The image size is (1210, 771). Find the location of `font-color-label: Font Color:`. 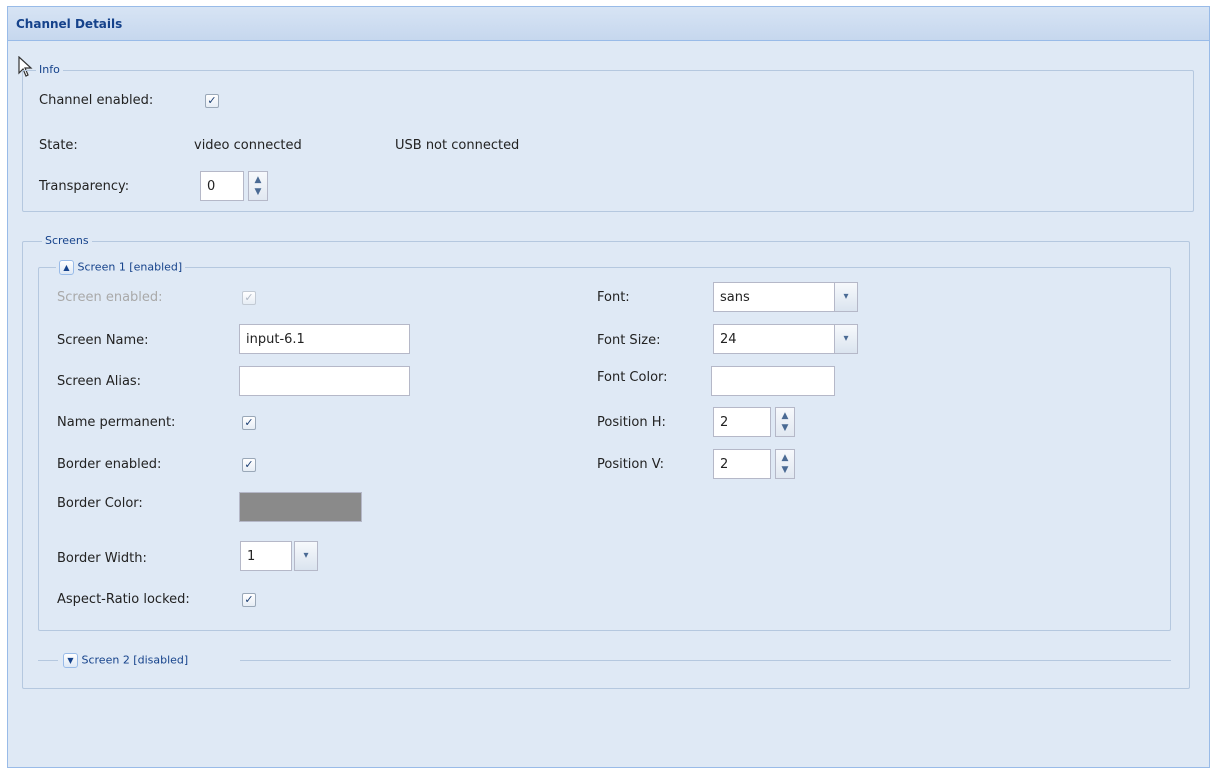

font-color-label: Font Color: is located at coordinates (632, 377).